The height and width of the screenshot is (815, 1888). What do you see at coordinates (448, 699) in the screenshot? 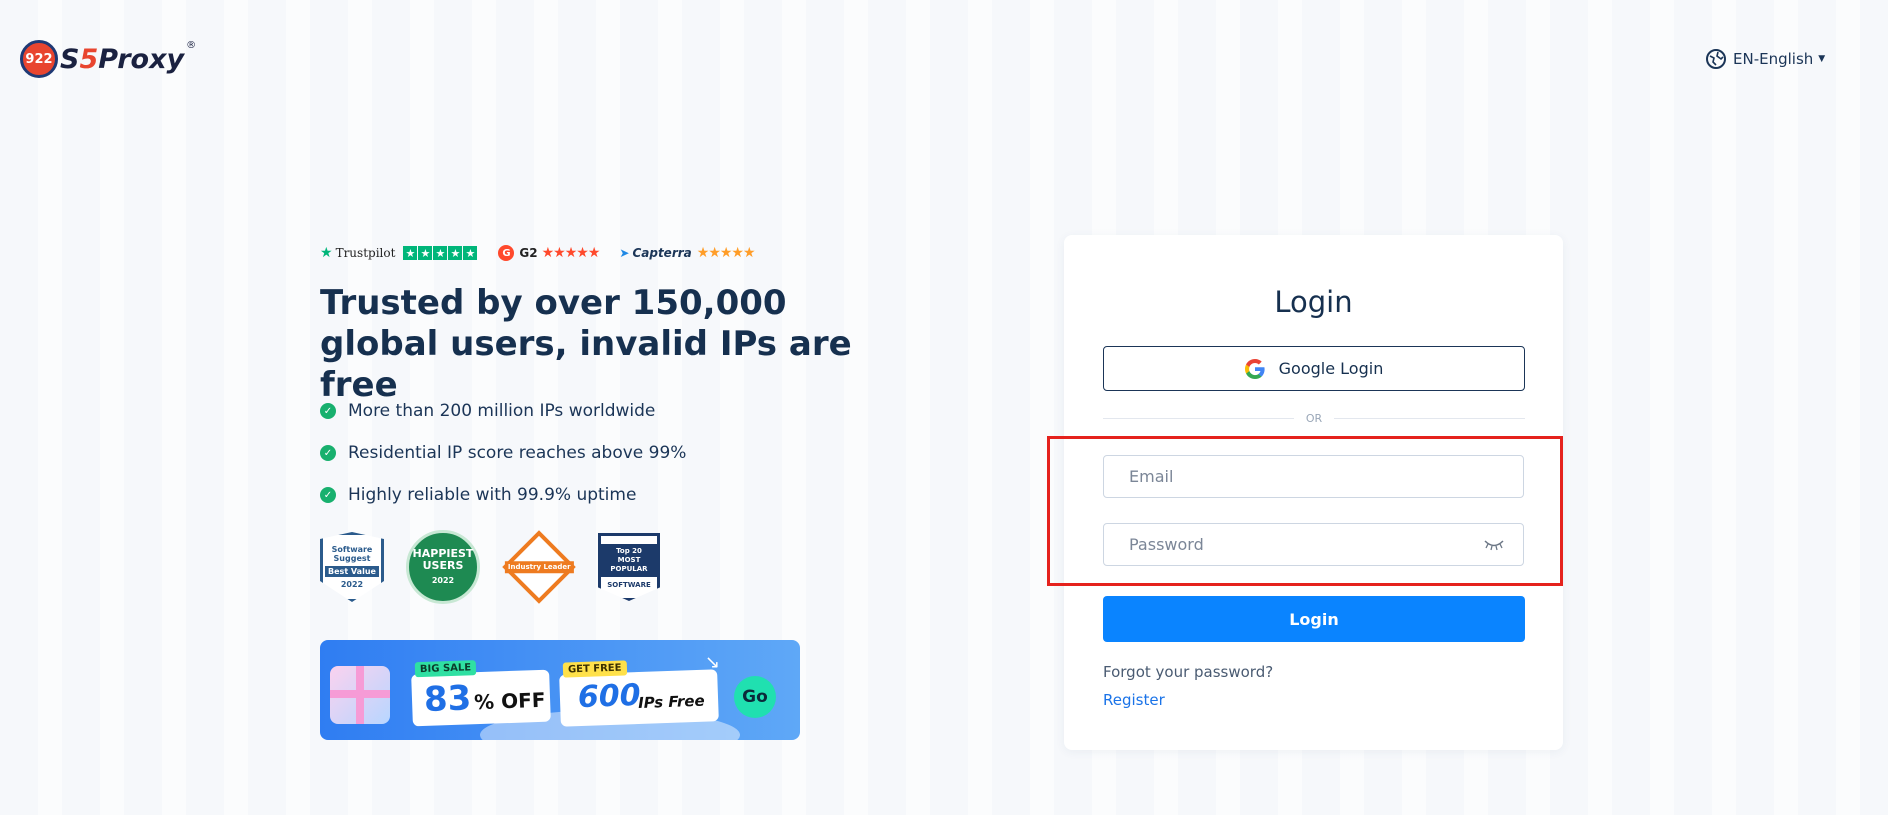
I see `discount-value: 83` at bounding box center [448, 699].